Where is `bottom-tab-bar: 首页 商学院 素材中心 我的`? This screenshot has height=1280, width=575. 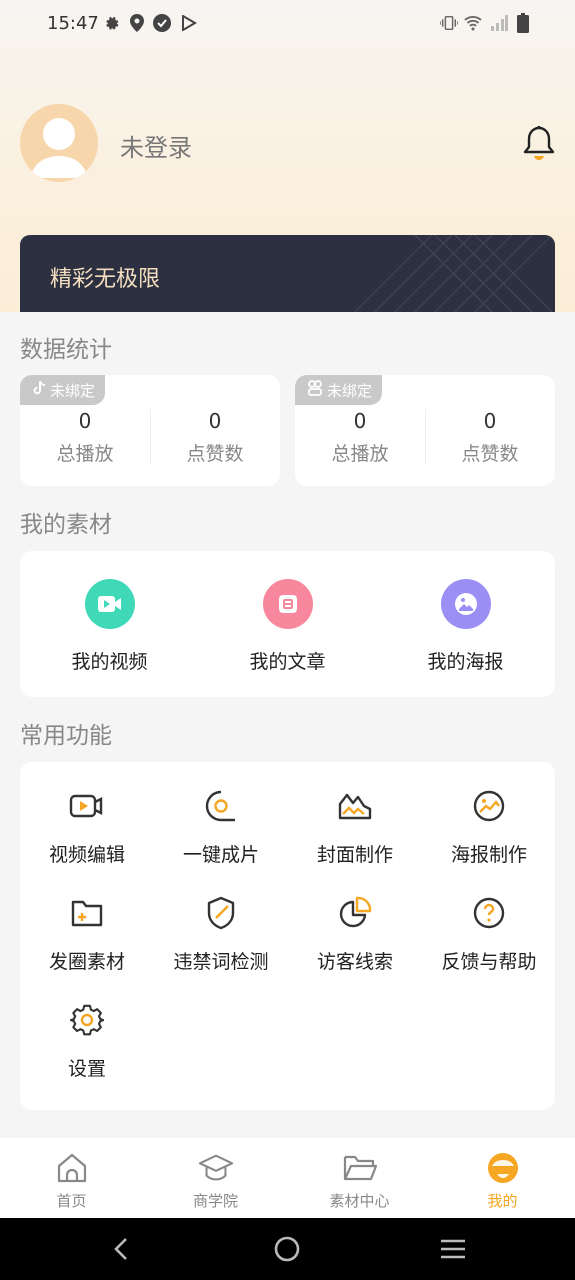
bottom-tab-bar: 首页 商学院 素材中心 我的 is located at coordinates (287, 1178).